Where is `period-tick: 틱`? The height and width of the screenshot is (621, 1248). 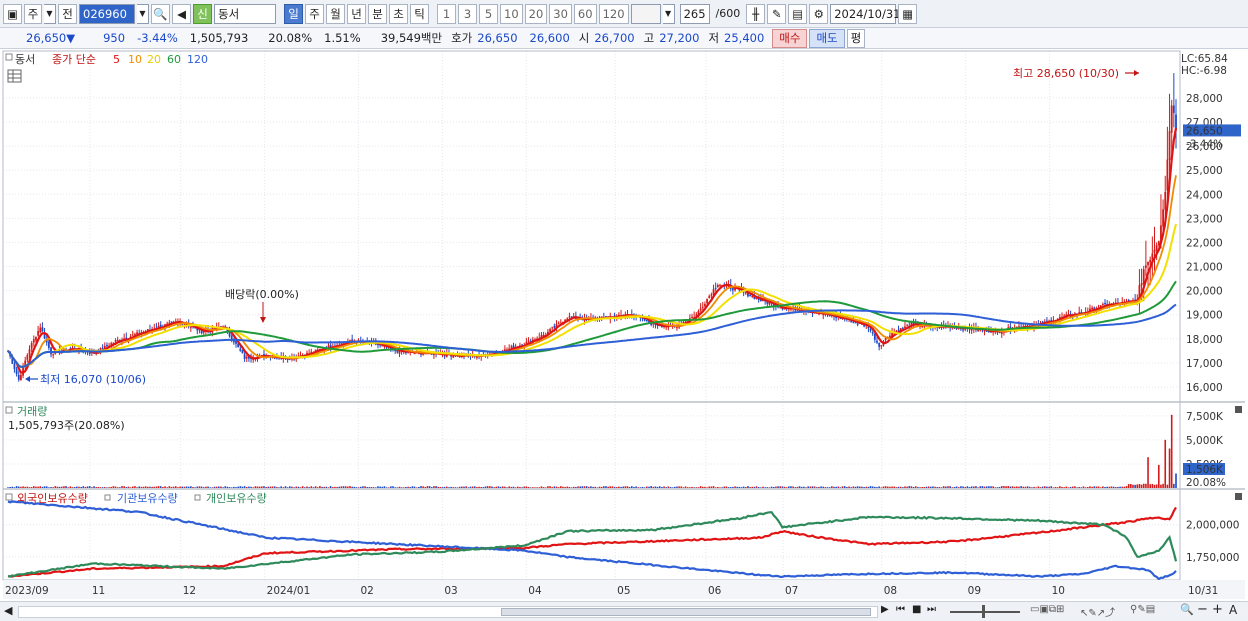 period-tick: 틱 is located at coordinates (419, 13).